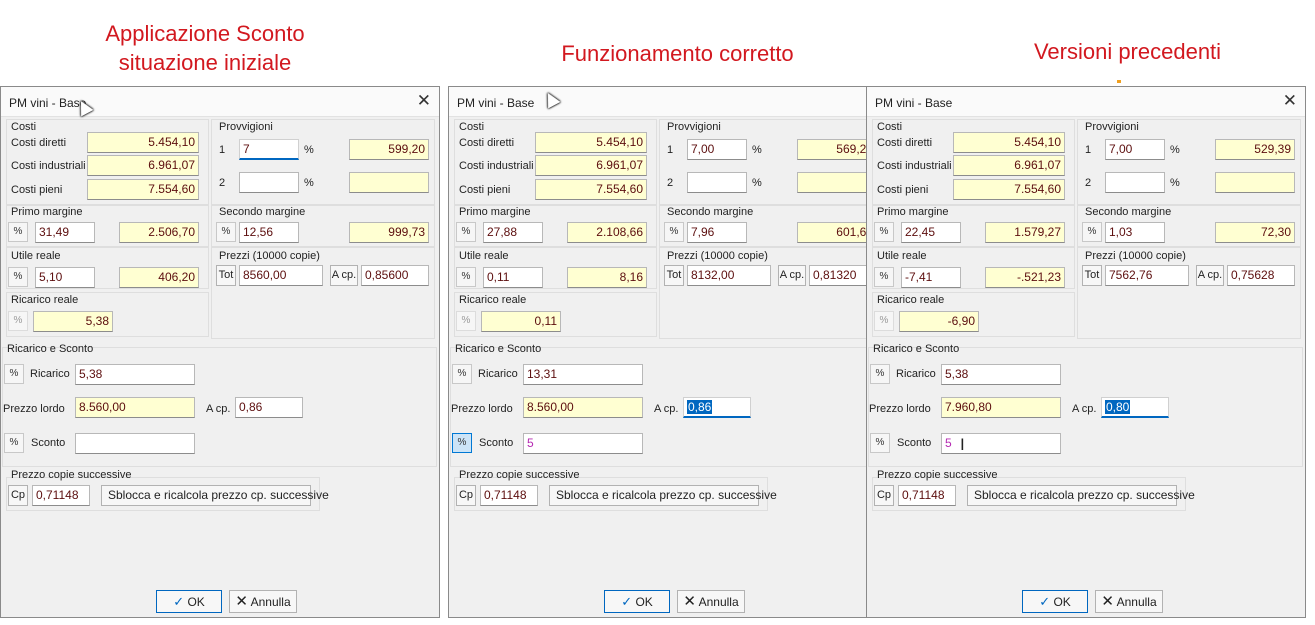 This screenshot has height=625, width=1315. Describe the element at coordinates (1025, 277) in the screenshot. I see `ur-value-field: -.521,23` at that location.